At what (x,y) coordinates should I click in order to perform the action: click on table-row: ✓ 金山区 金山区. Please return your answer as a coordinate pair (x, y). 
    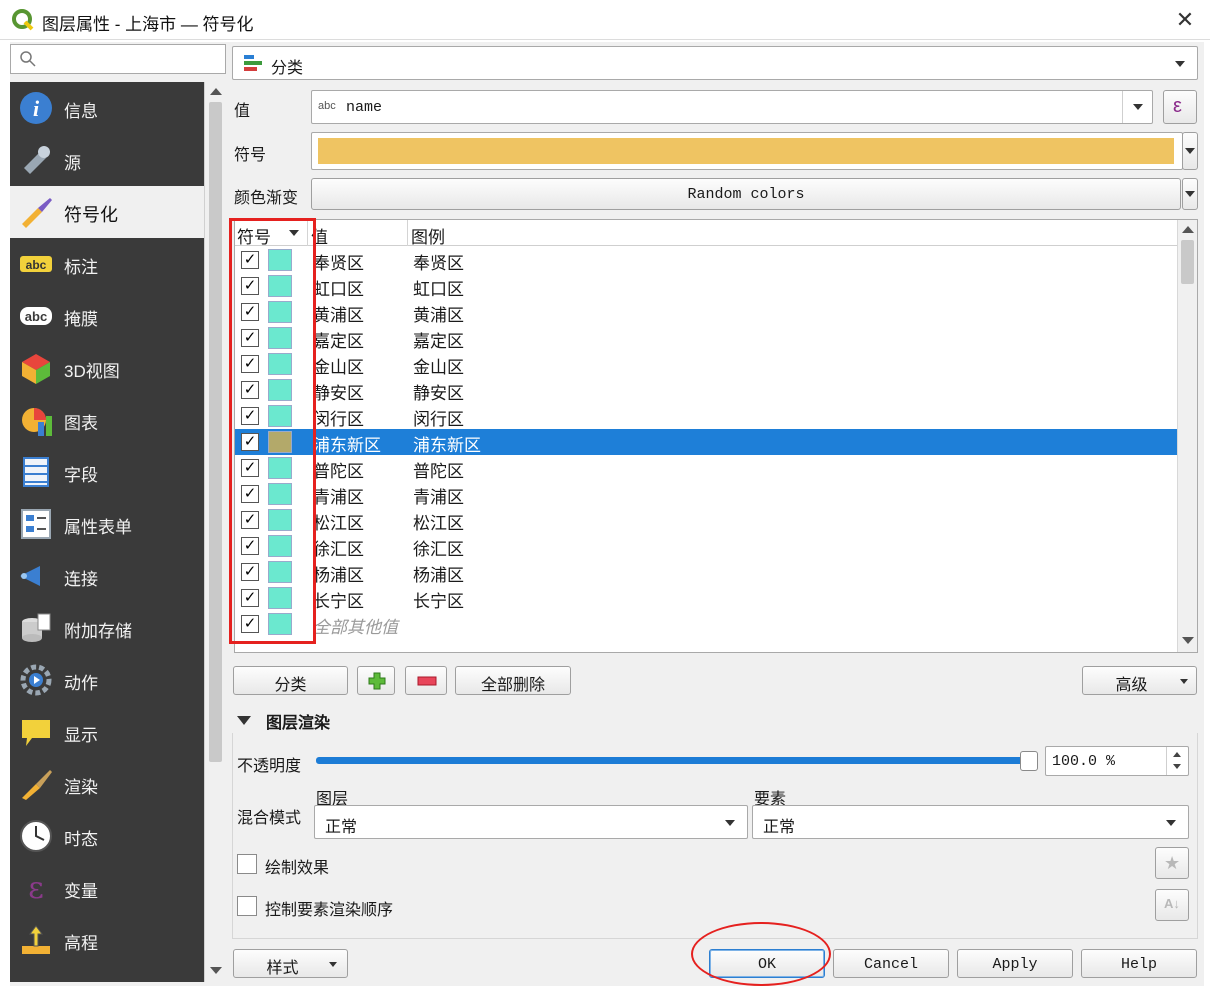
    Looking at the image, I should click on (706, 364).